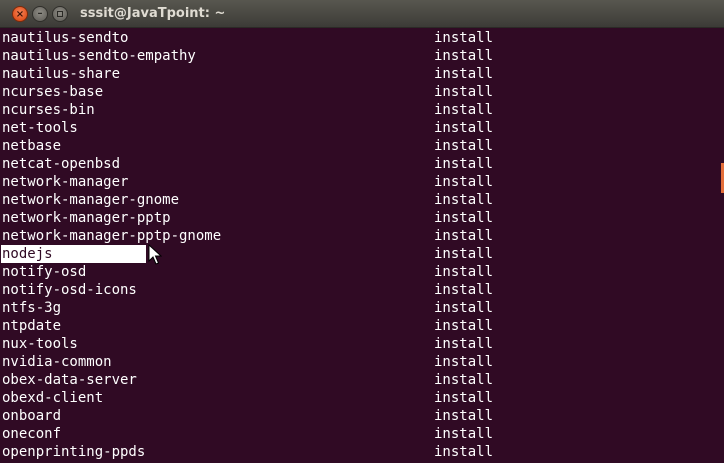 The image size is (724, 463). I want to click on terminal-row: onboard install, so click(359, 416).